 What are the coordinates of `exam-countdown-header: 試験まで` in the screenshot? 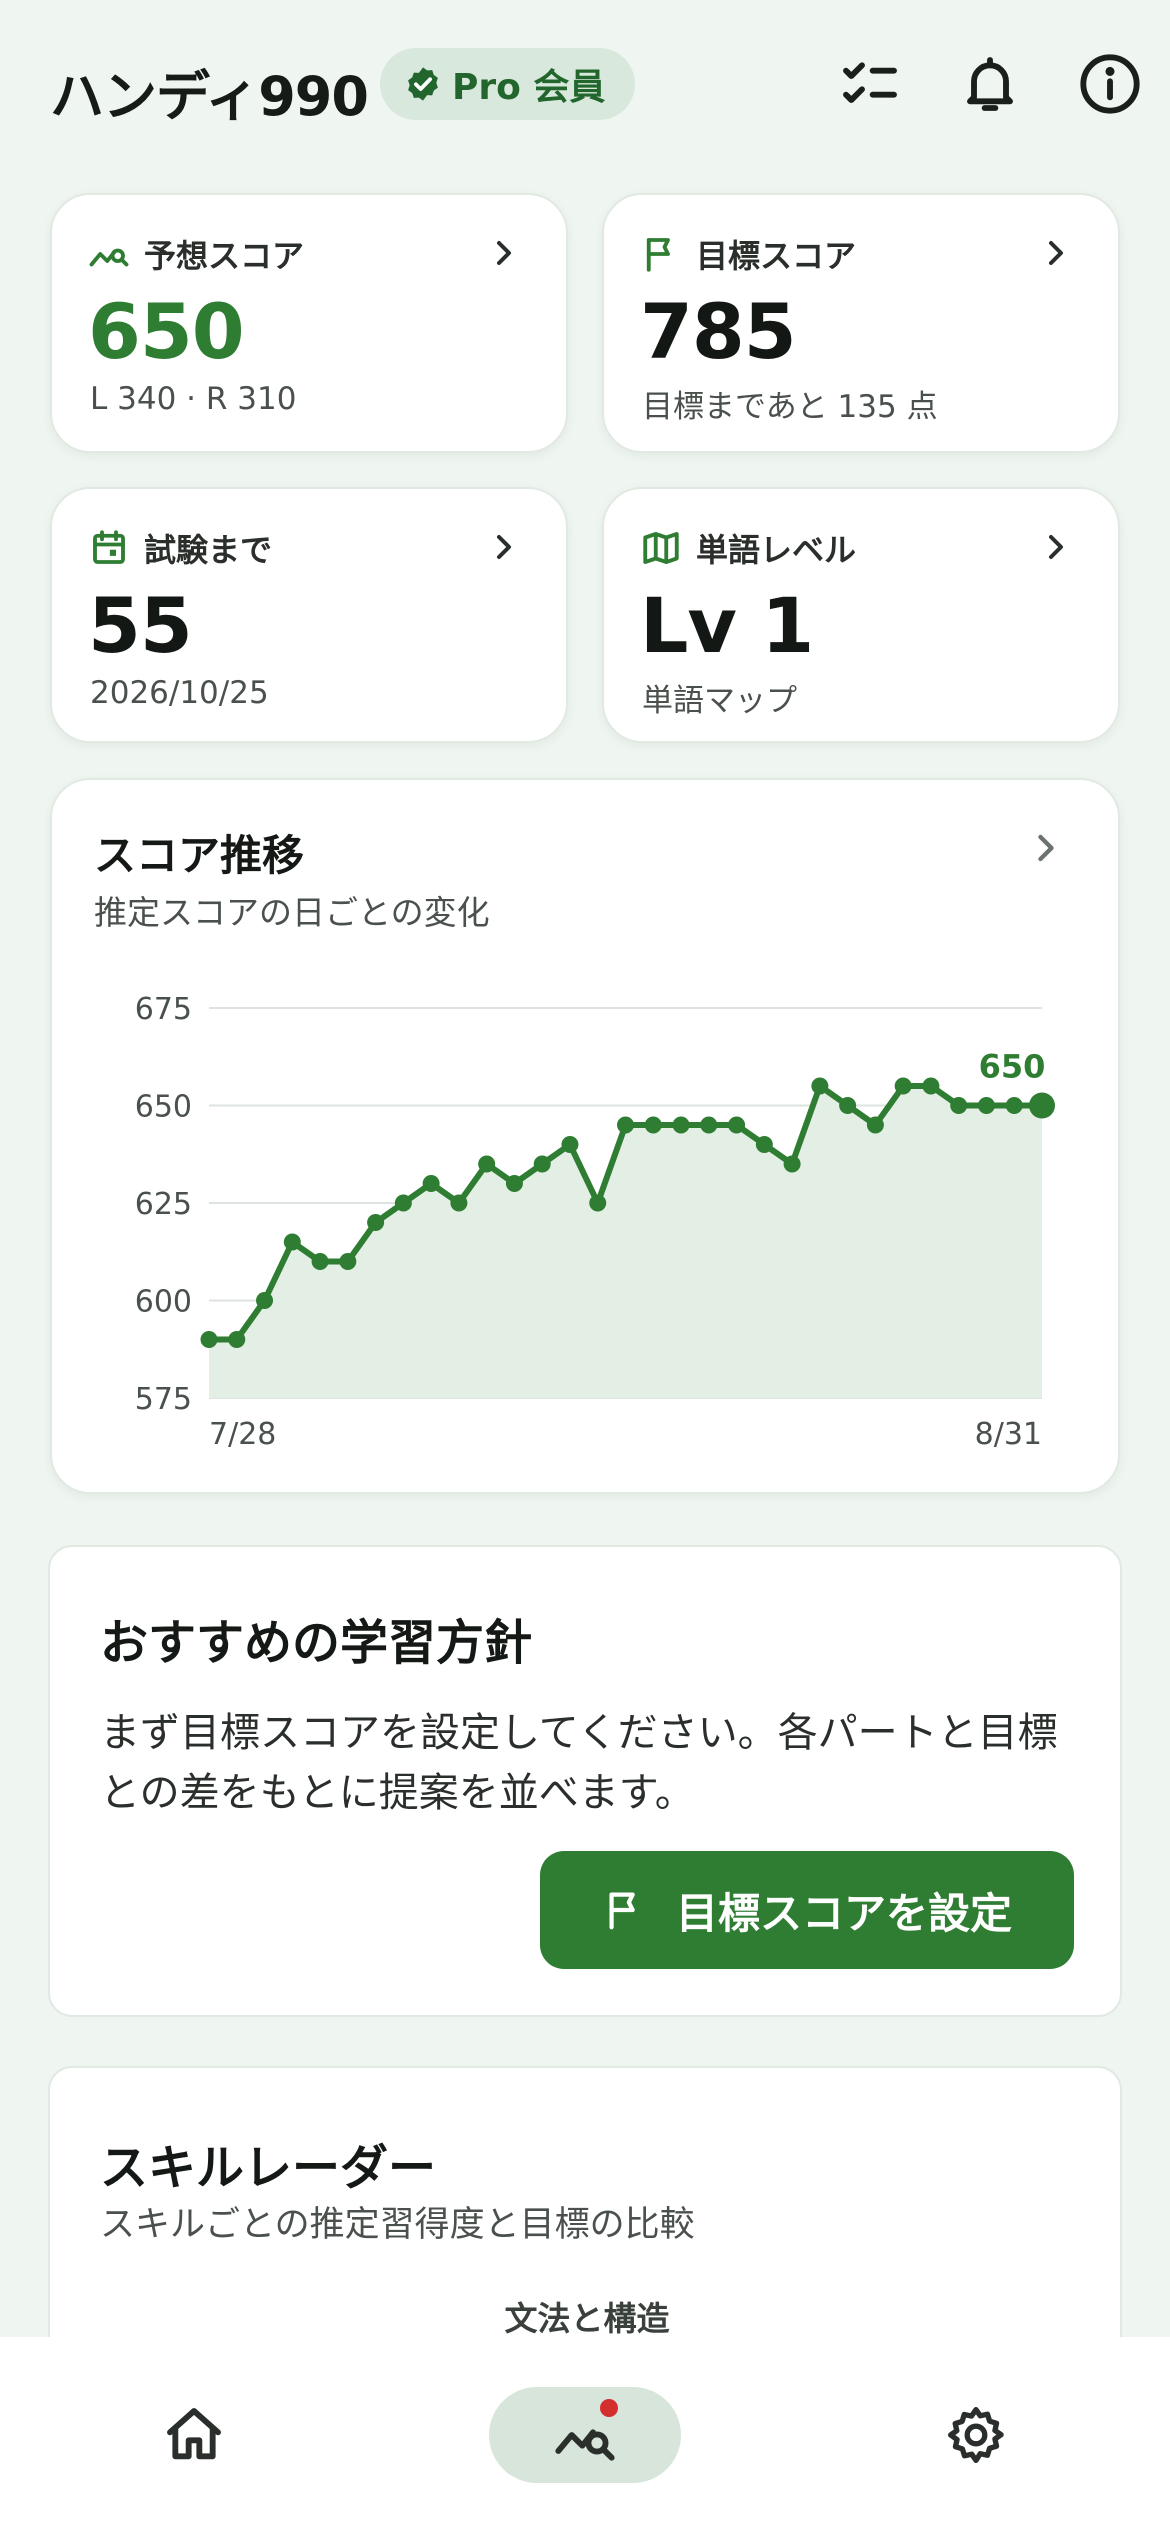 It's located at (180, 548).